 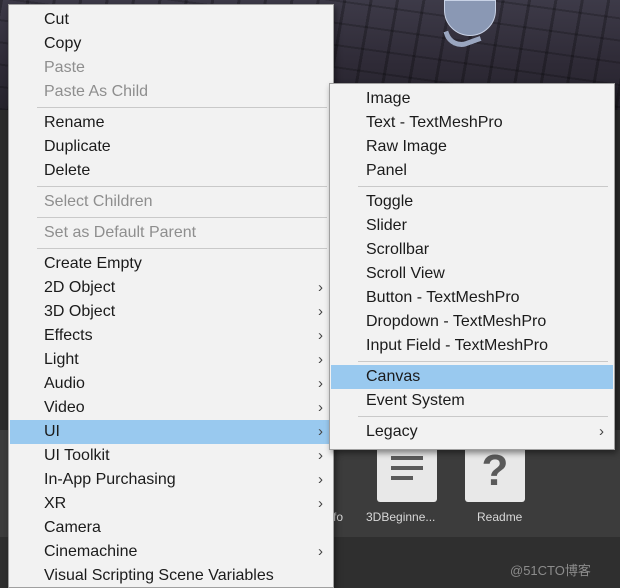 I want to click on menu-item-label: In-App Purchasing, so click(x=110, y=479).